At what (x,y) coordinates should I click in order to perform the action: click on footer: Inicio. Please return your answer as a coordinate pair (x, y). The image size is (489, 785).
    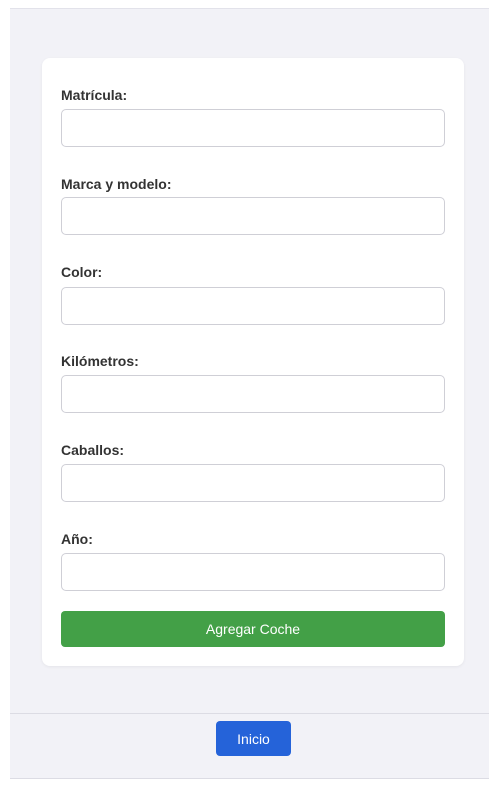
    Looking at the image, I should click on (249, 746).